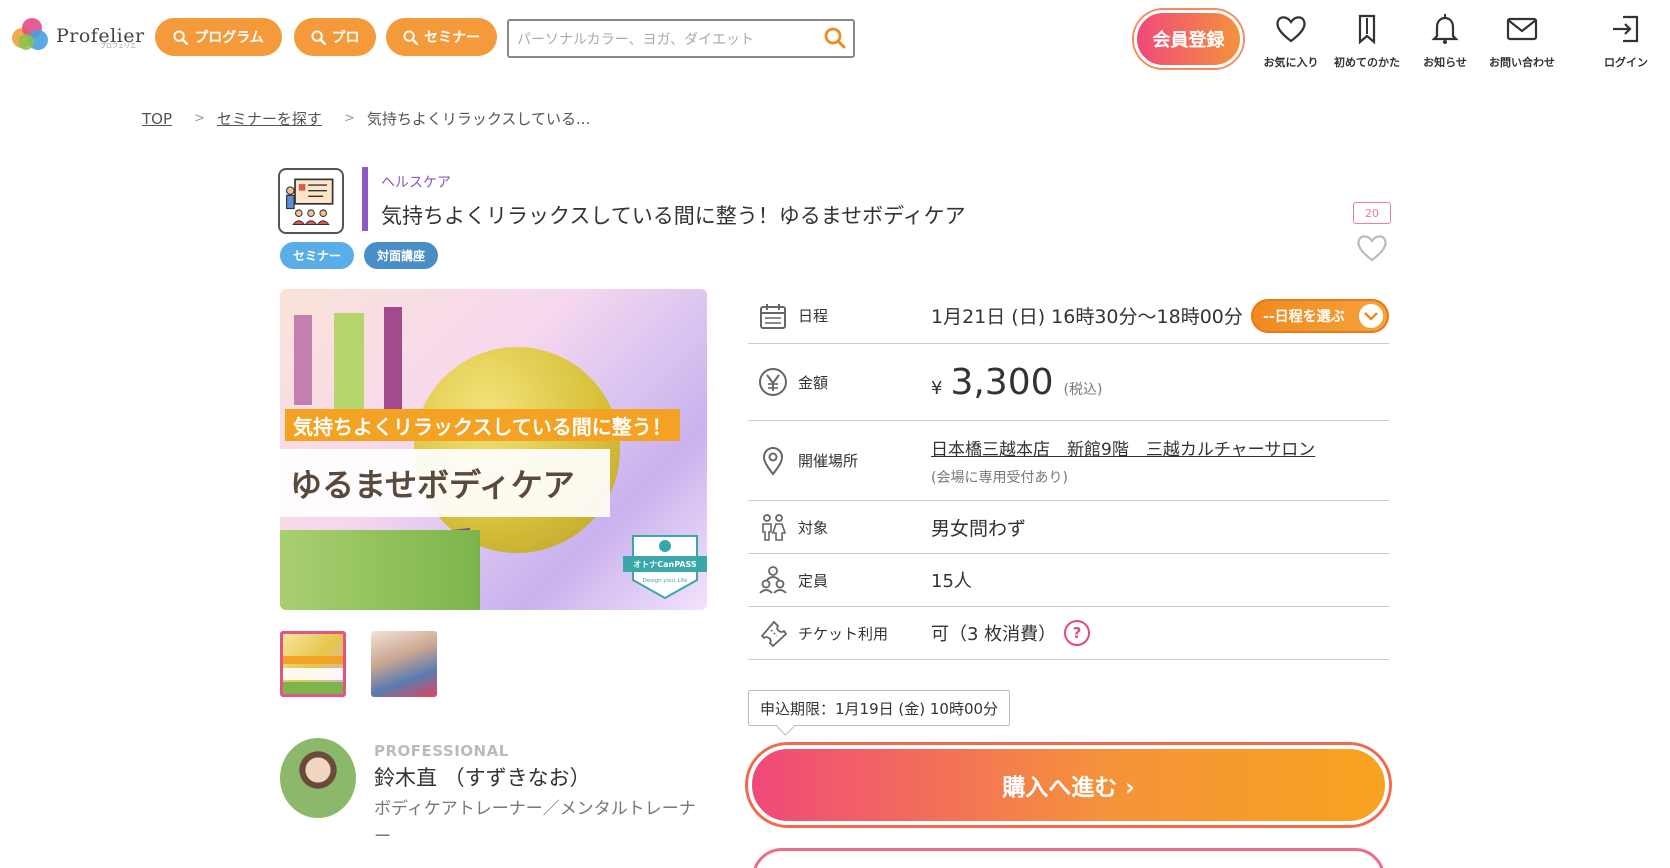  What do you see at coordinates (1445, 29) in the screenshot?
I see `bell-icon` at bounding box center [1445, 29].